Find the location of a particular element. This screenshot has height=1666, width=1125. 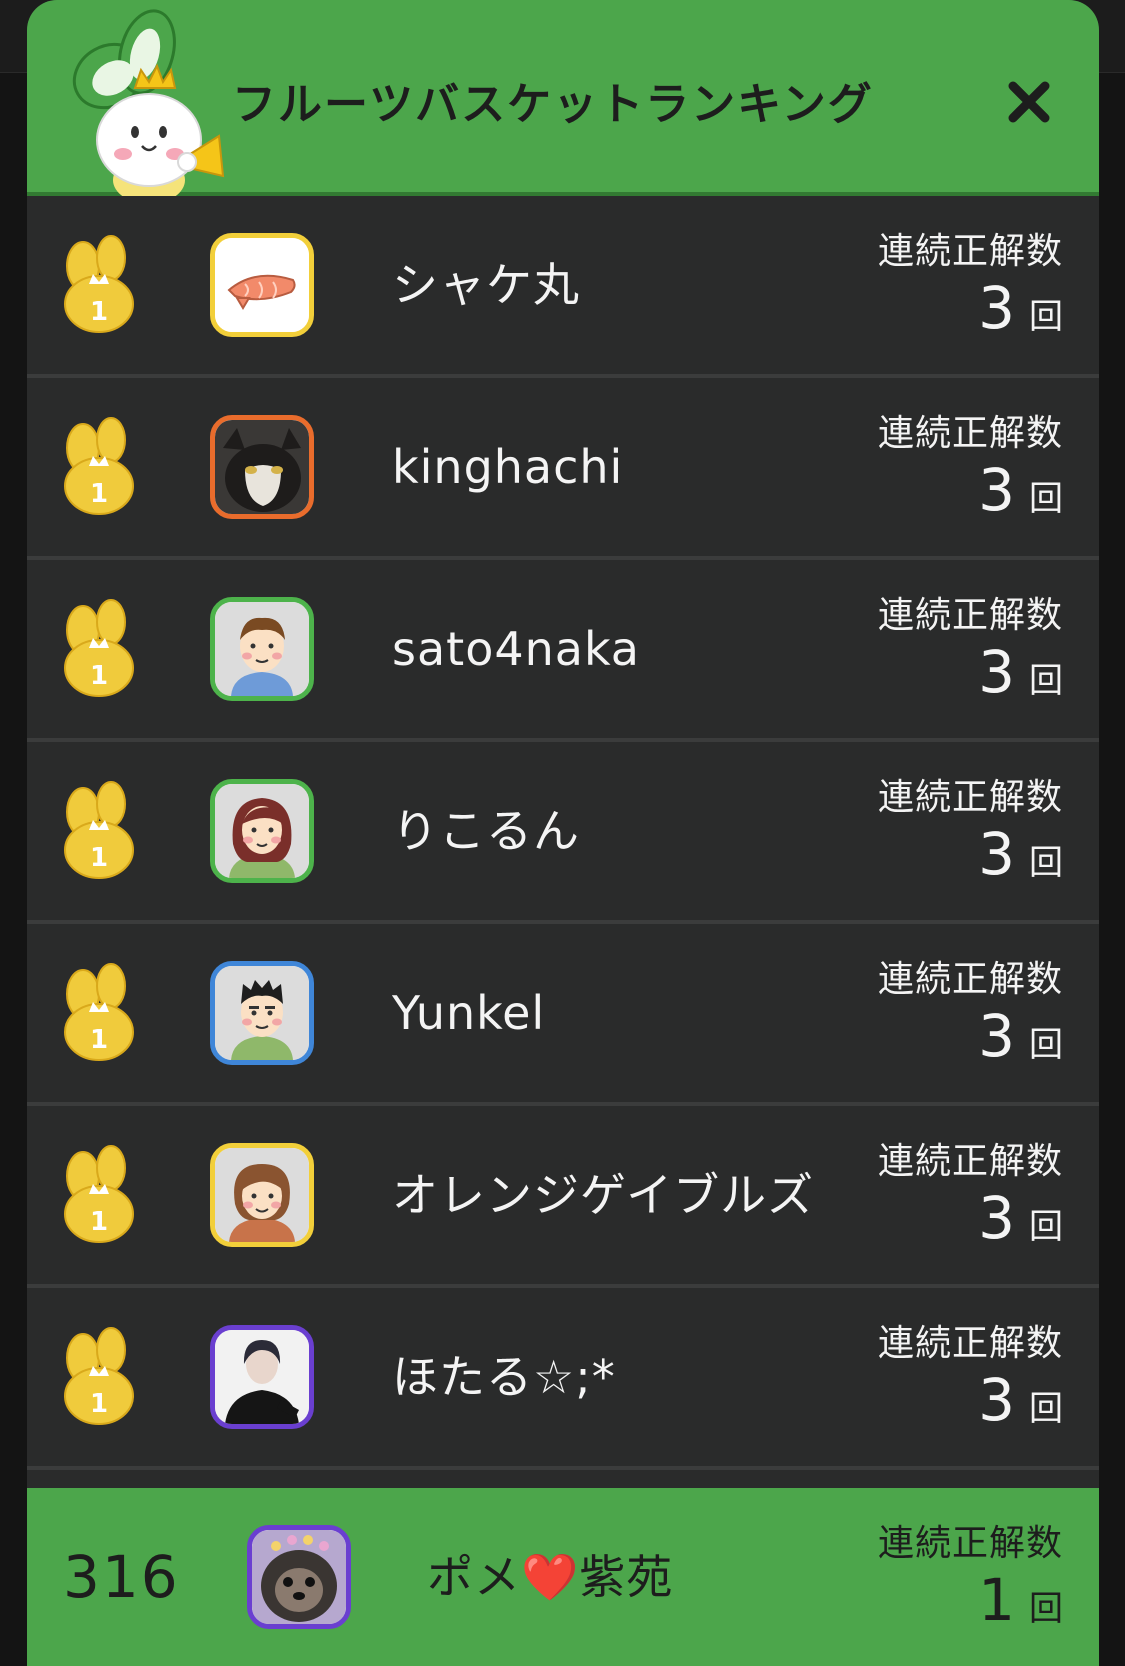

my-ranking-row: 316 ポメ❤️紫苑 連続正解数 1 回 is located at coordinates (563, 1577).